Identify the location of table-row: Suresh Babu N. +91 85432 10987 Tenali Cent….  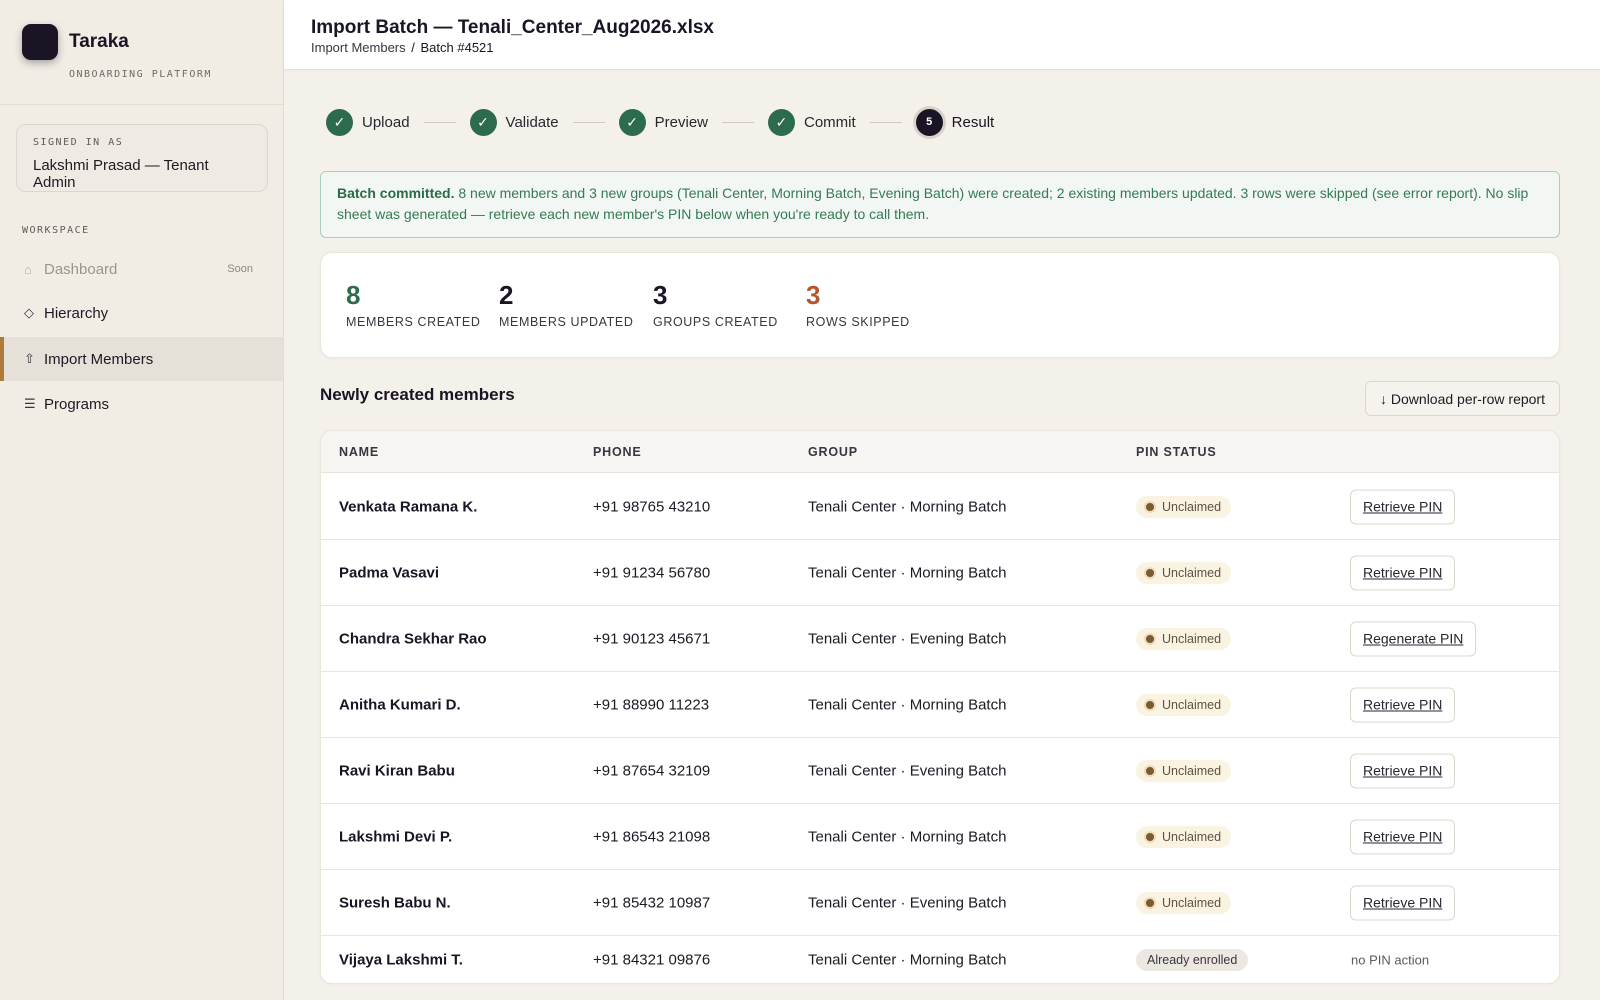
(940, 903).